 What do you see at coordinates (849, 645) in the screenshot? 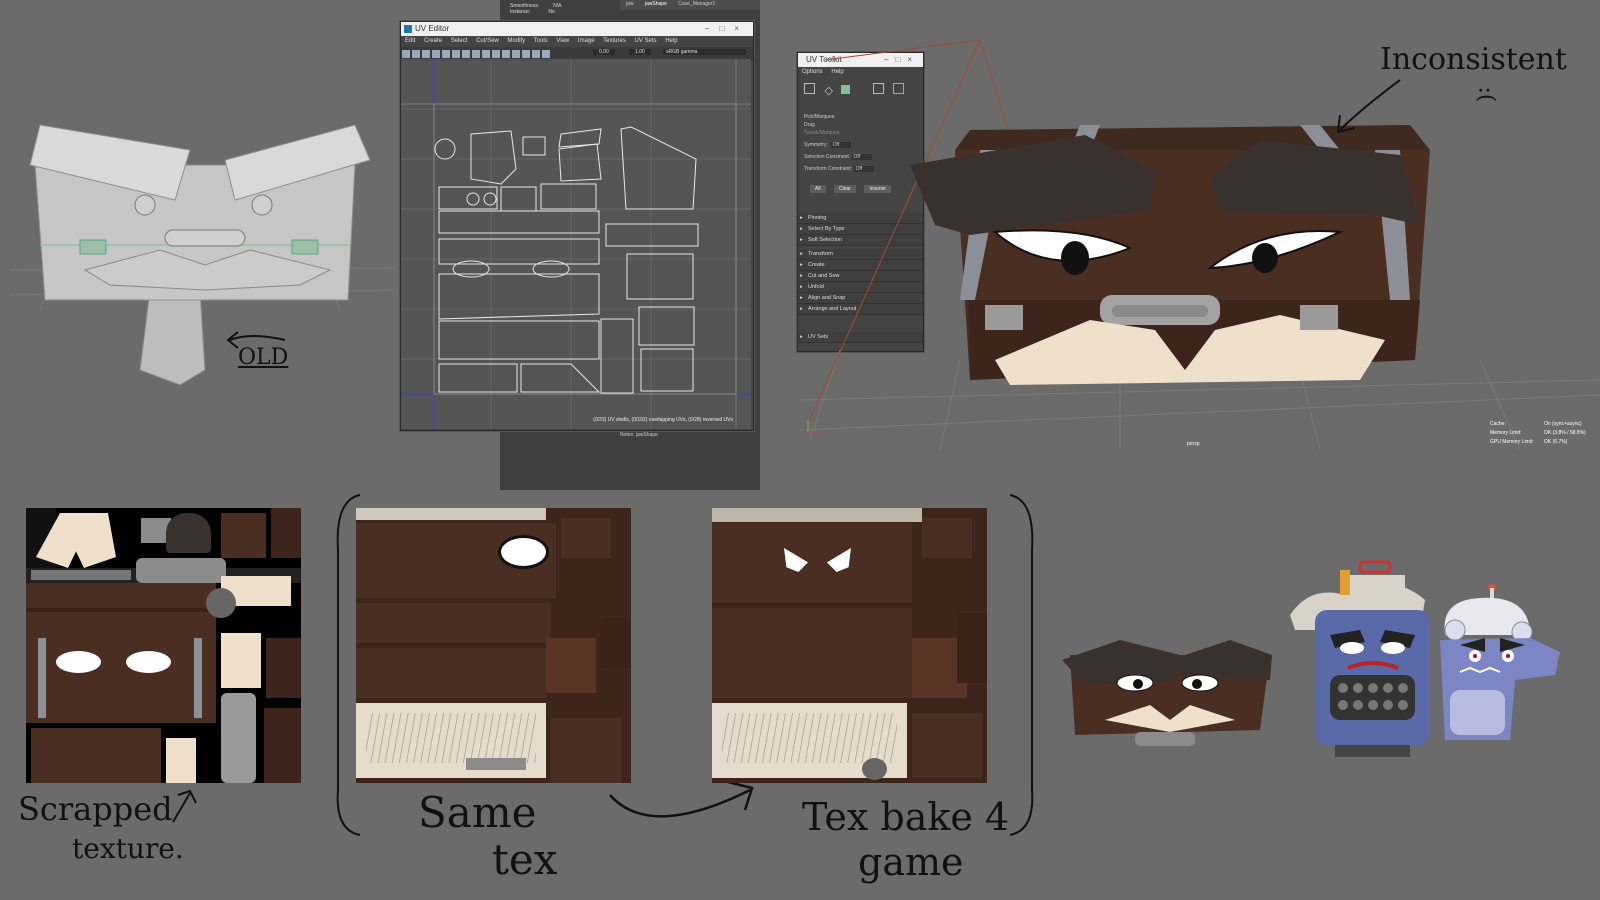
I see `baked-texture-game` at bounding box center [849, 645].